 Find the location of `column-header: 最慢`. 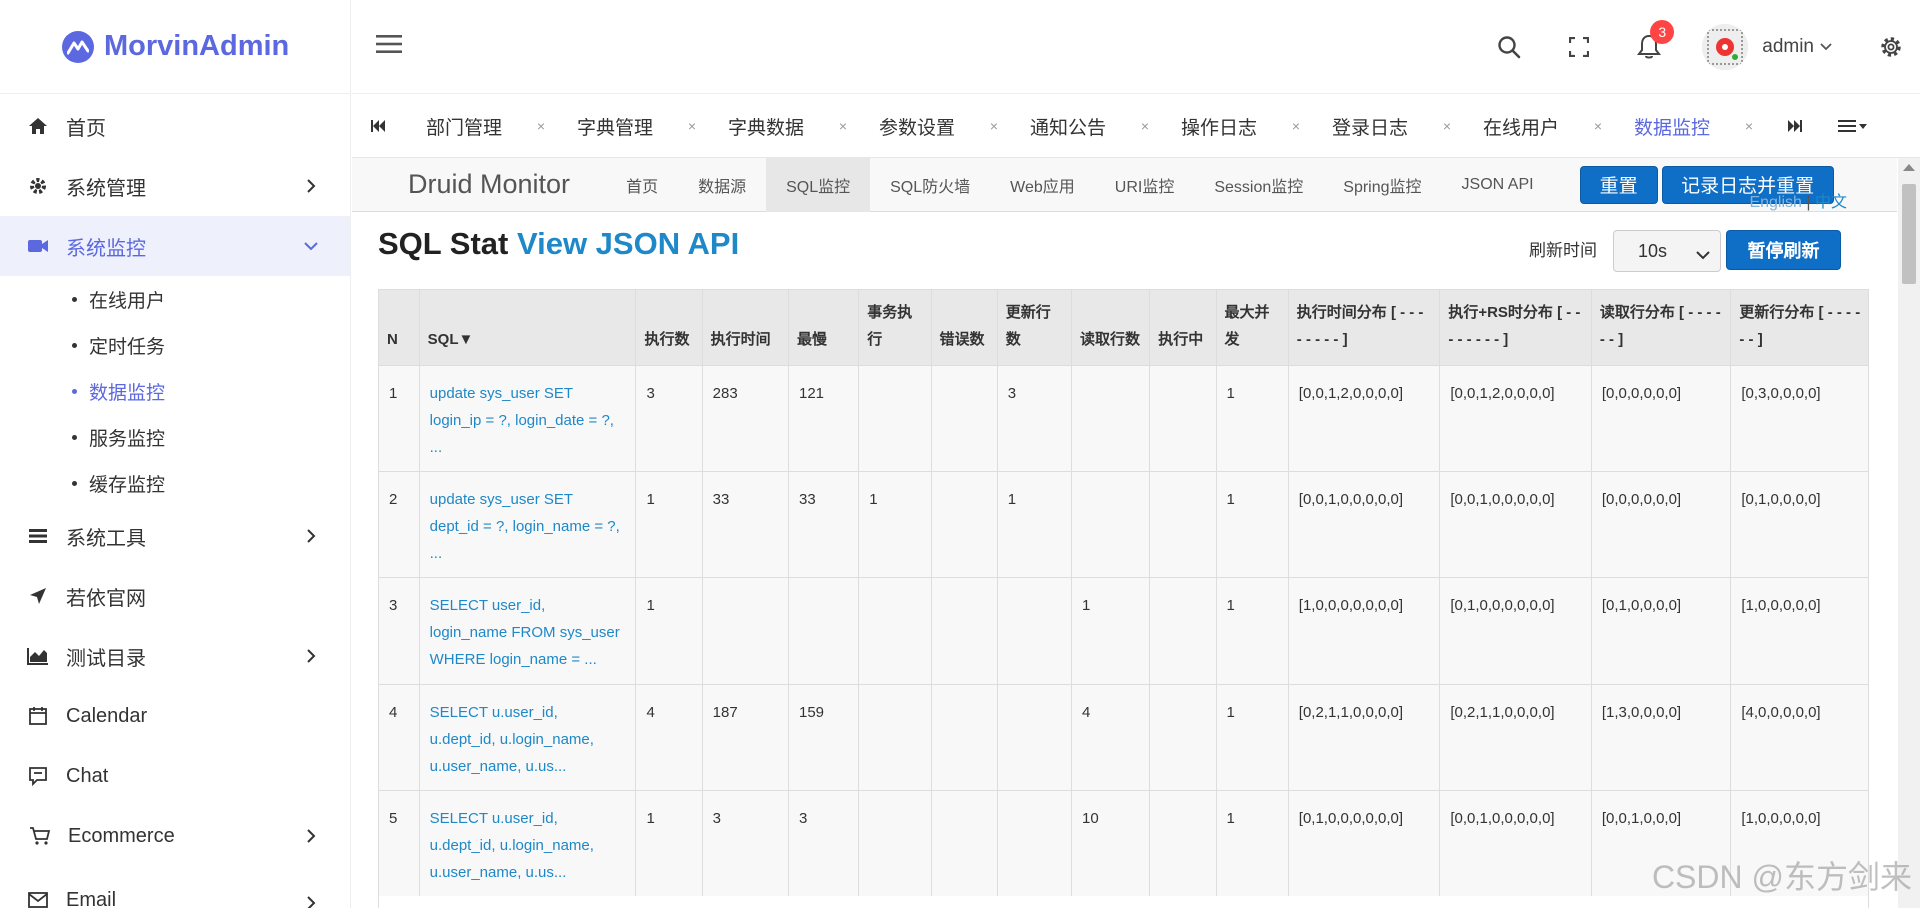

column-header: 最慢 is located at coordinates (824, 327).